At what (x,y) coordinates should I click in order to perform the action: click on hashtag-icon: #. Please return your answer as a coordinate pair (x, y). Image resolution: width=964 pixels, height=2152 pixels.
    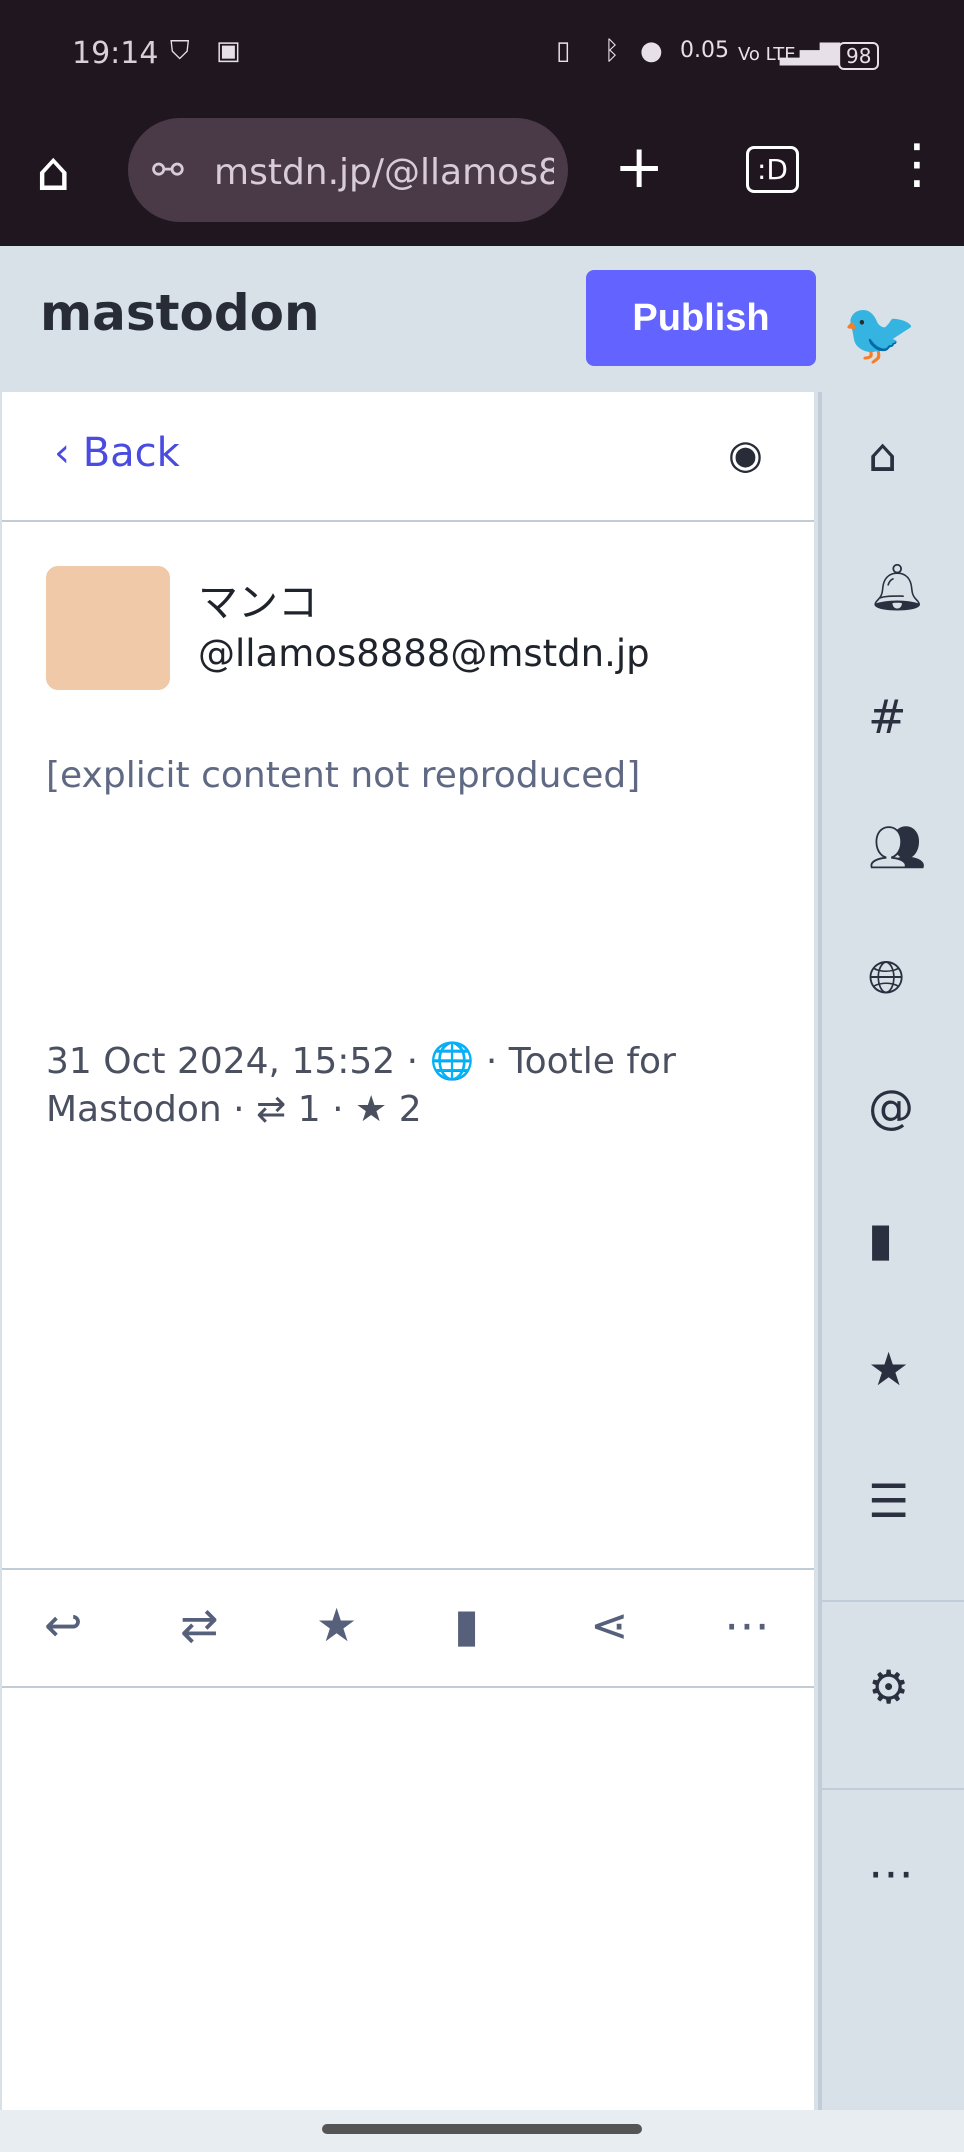
    Looking at the image, I should click on (887, 717).